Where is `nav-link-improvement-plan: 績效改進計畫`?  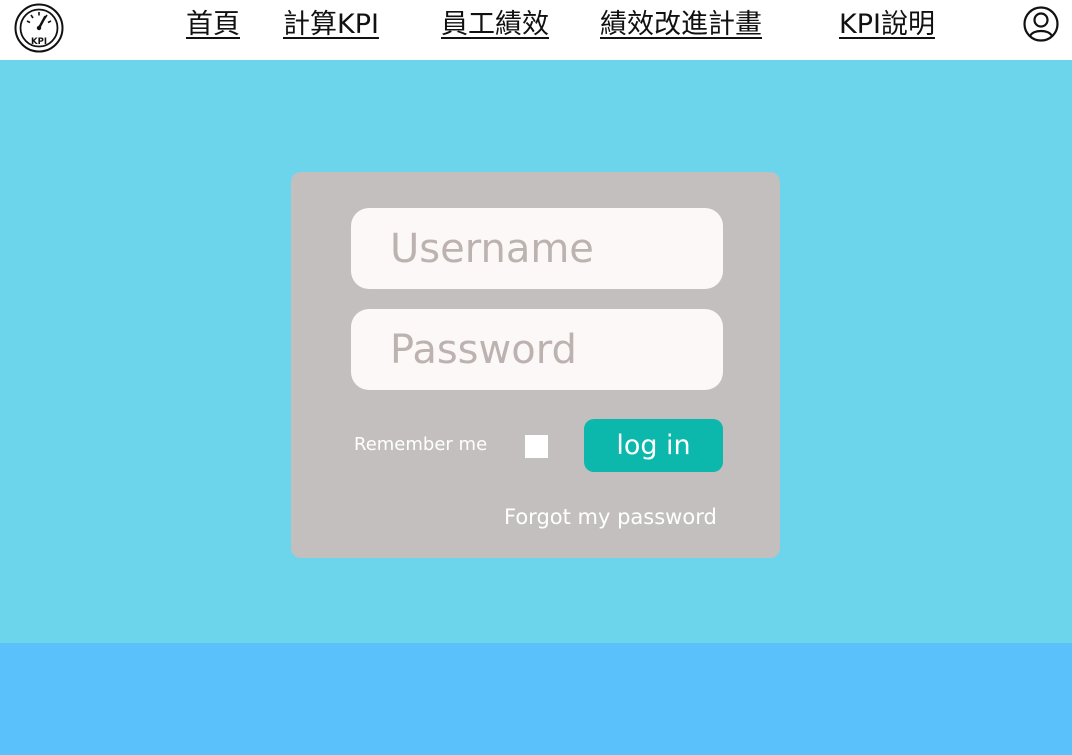 nav-link-improvement-plan: 績效改進計畫 is located at coordinates (681, 25).